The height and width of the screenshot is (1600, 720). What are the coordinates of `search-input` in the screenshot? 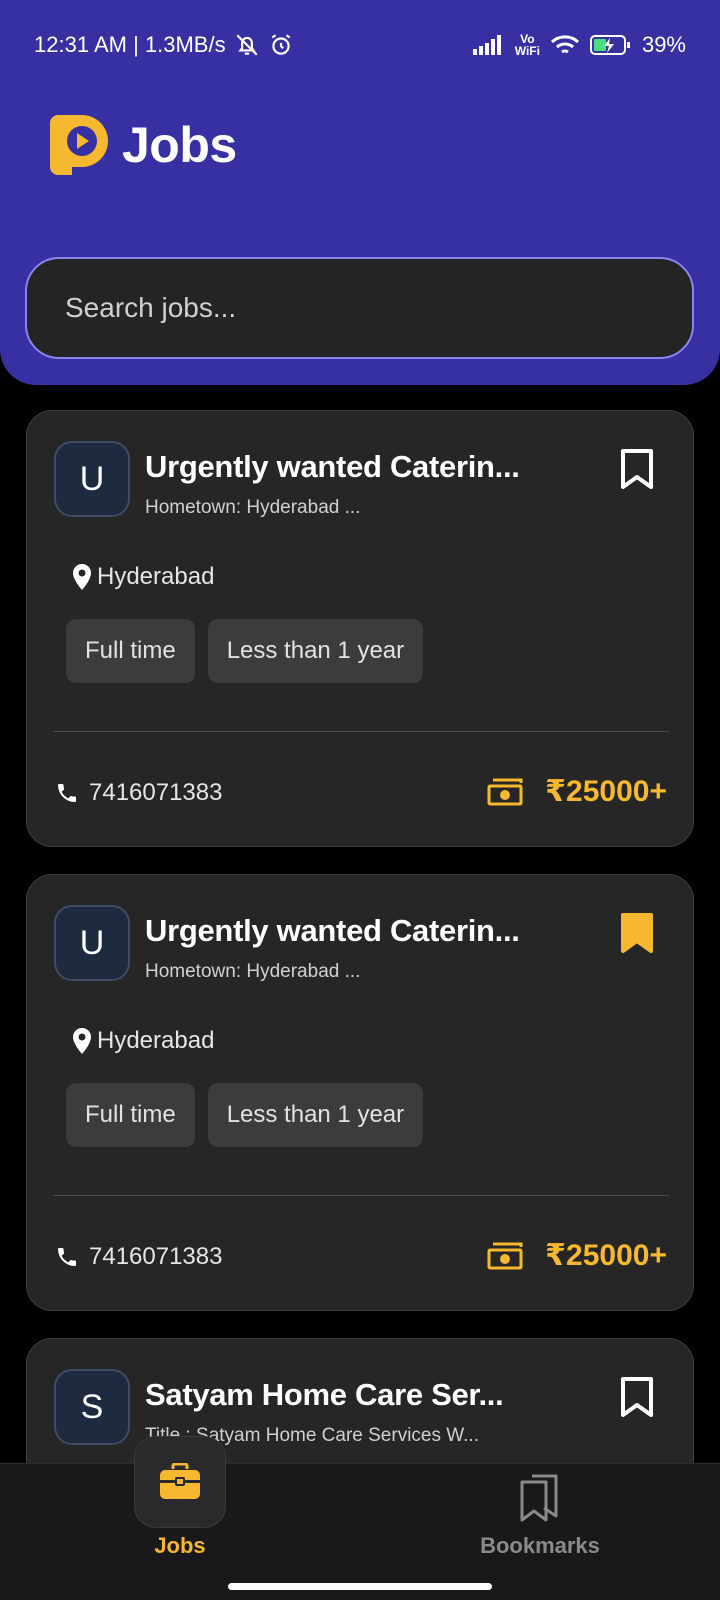 It's located at (378, 308).